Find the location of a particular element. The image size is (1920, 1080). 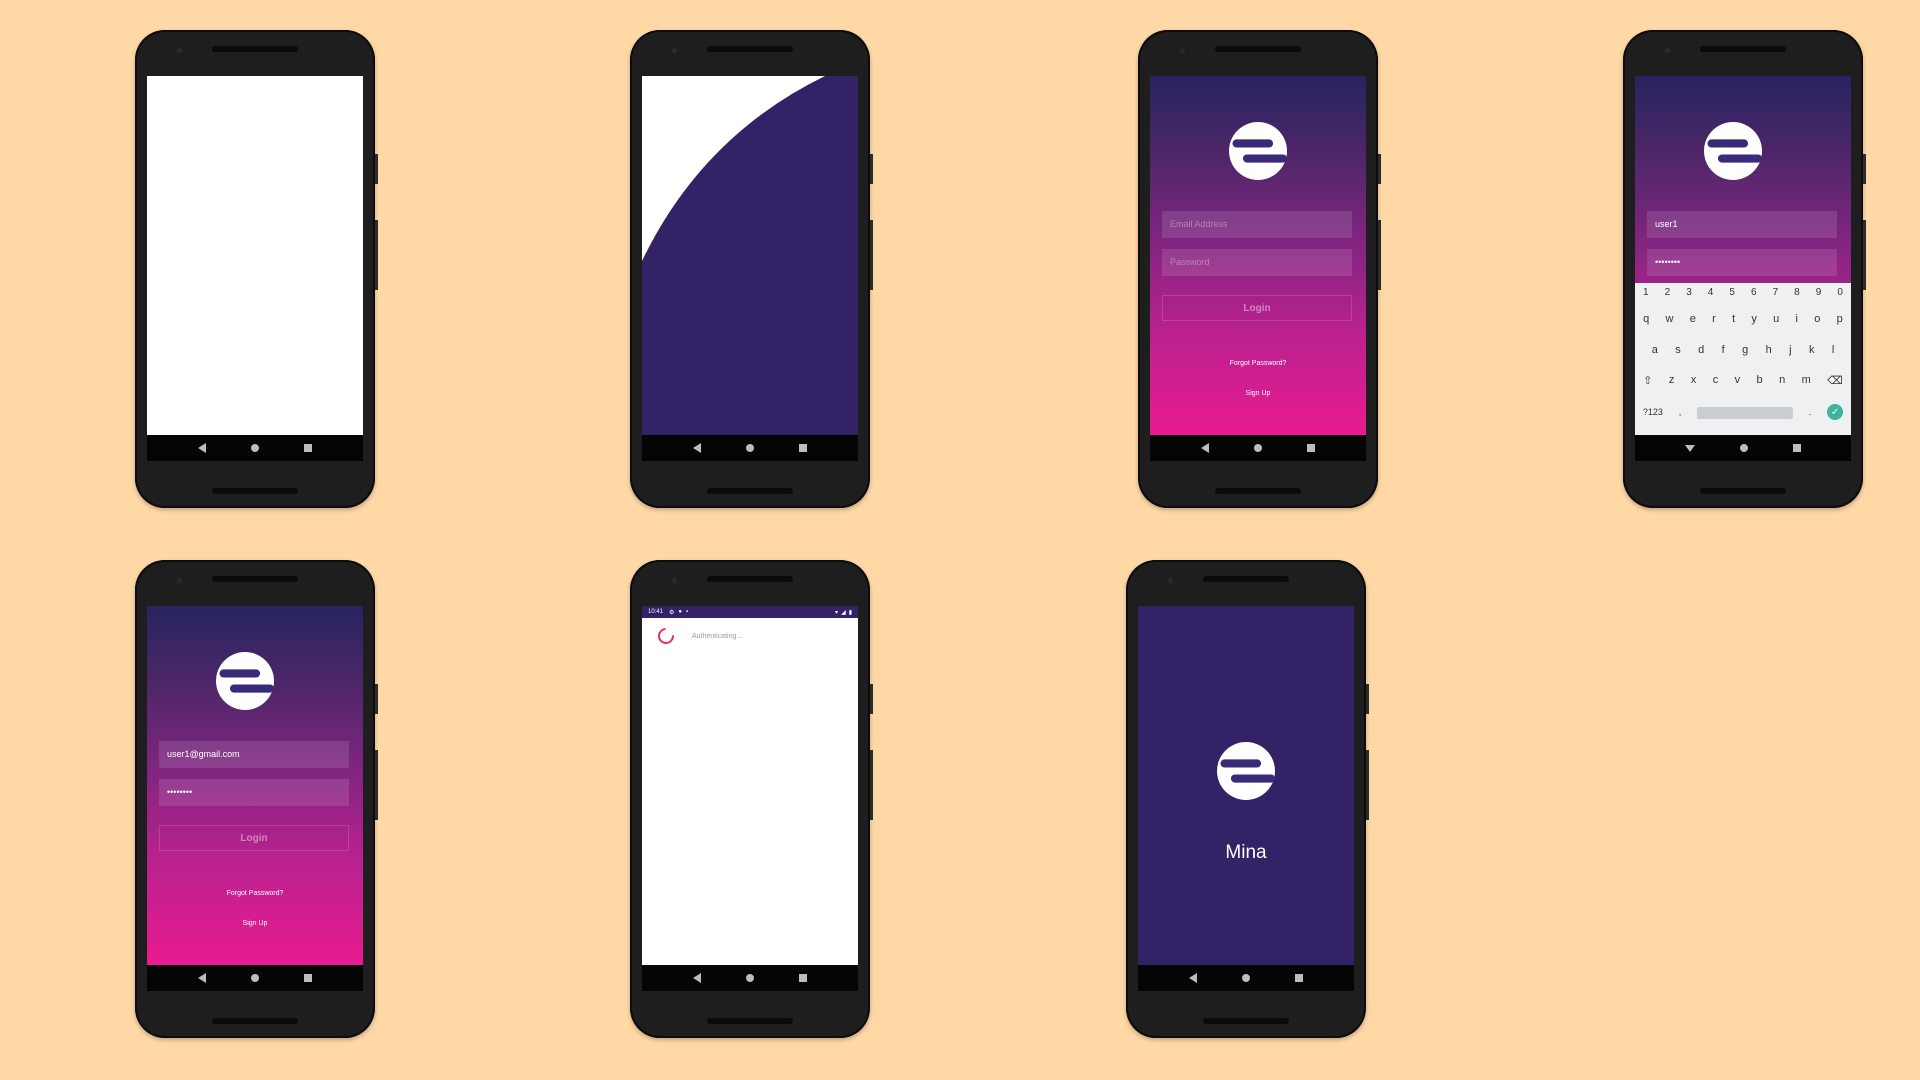

key: t is located at coordinates (1733, 319).